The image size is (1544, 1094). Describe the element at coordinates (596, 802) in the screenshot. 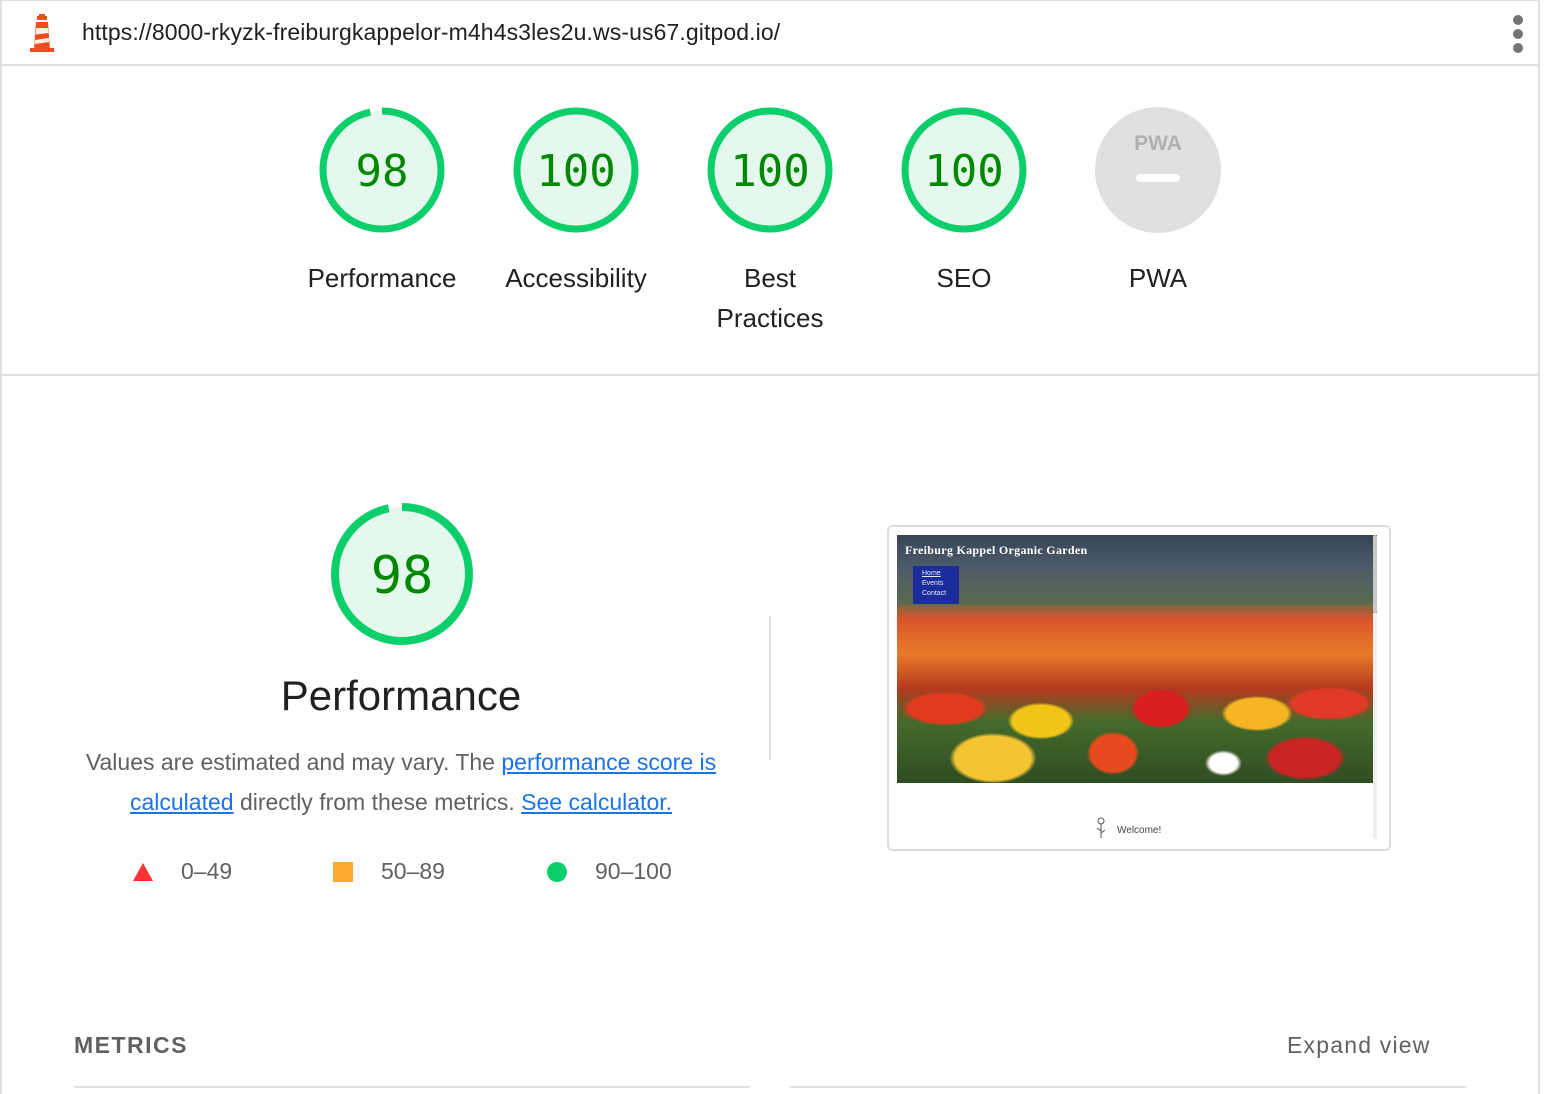

I see `see-calculator-link: See calculator.` at that location.